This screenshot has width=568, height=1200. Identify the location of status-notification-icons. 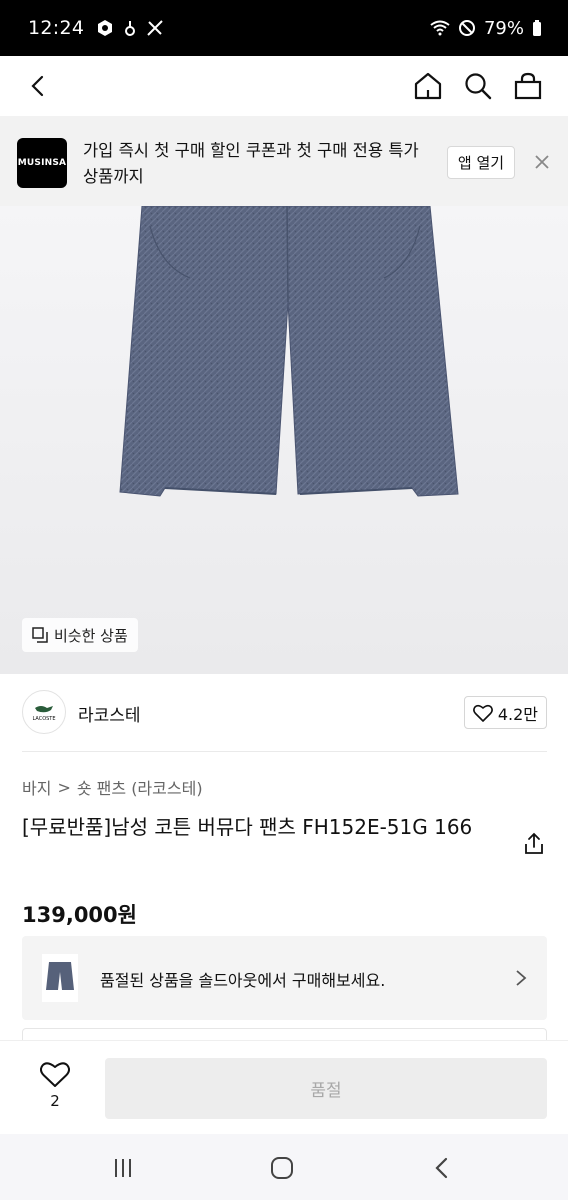
(130, 28).